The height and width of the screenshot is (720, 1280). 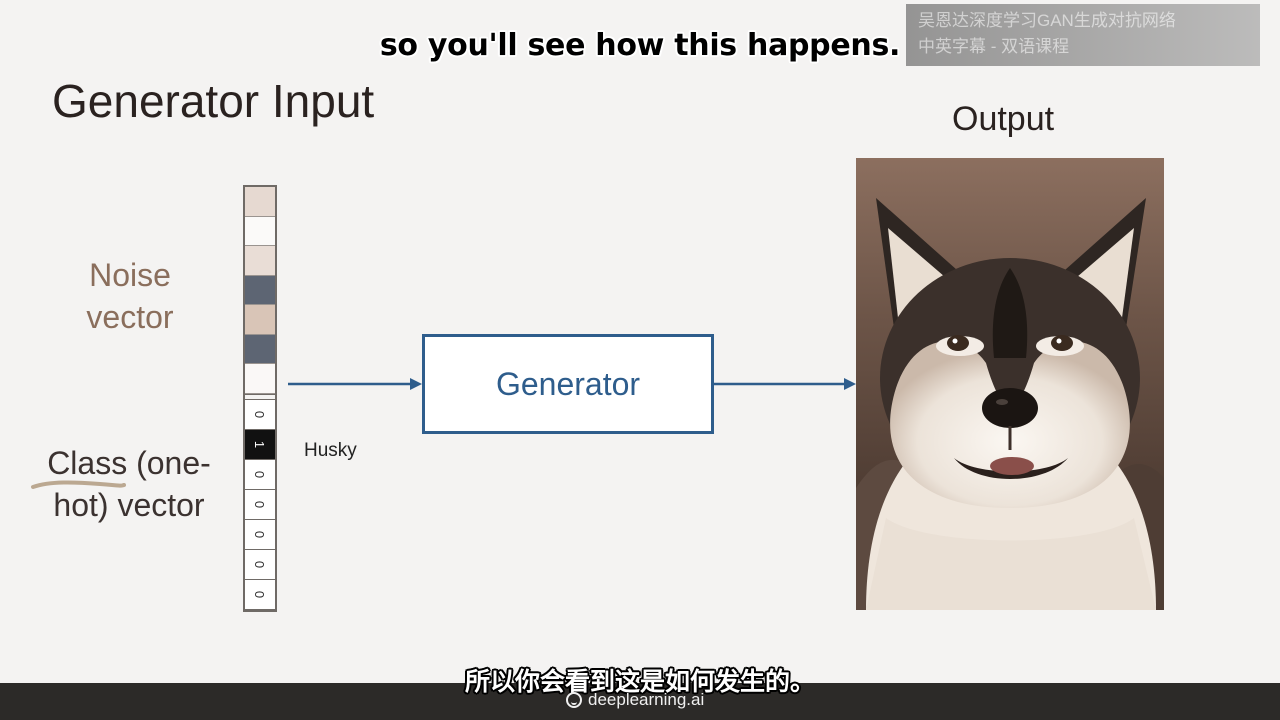 I want to click on output-label: Output, so click(x=1003, y=119).